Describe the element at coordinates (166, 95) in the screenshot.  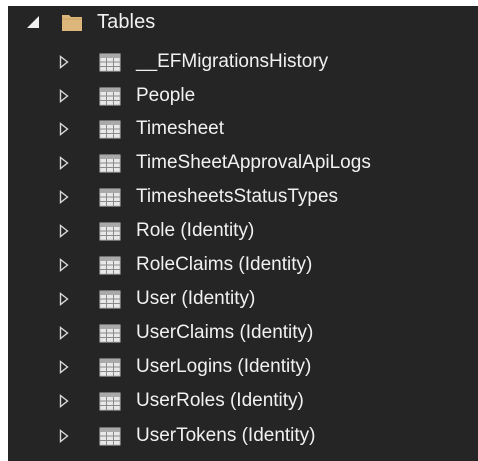
I see `tree-node-label: People` at that location.